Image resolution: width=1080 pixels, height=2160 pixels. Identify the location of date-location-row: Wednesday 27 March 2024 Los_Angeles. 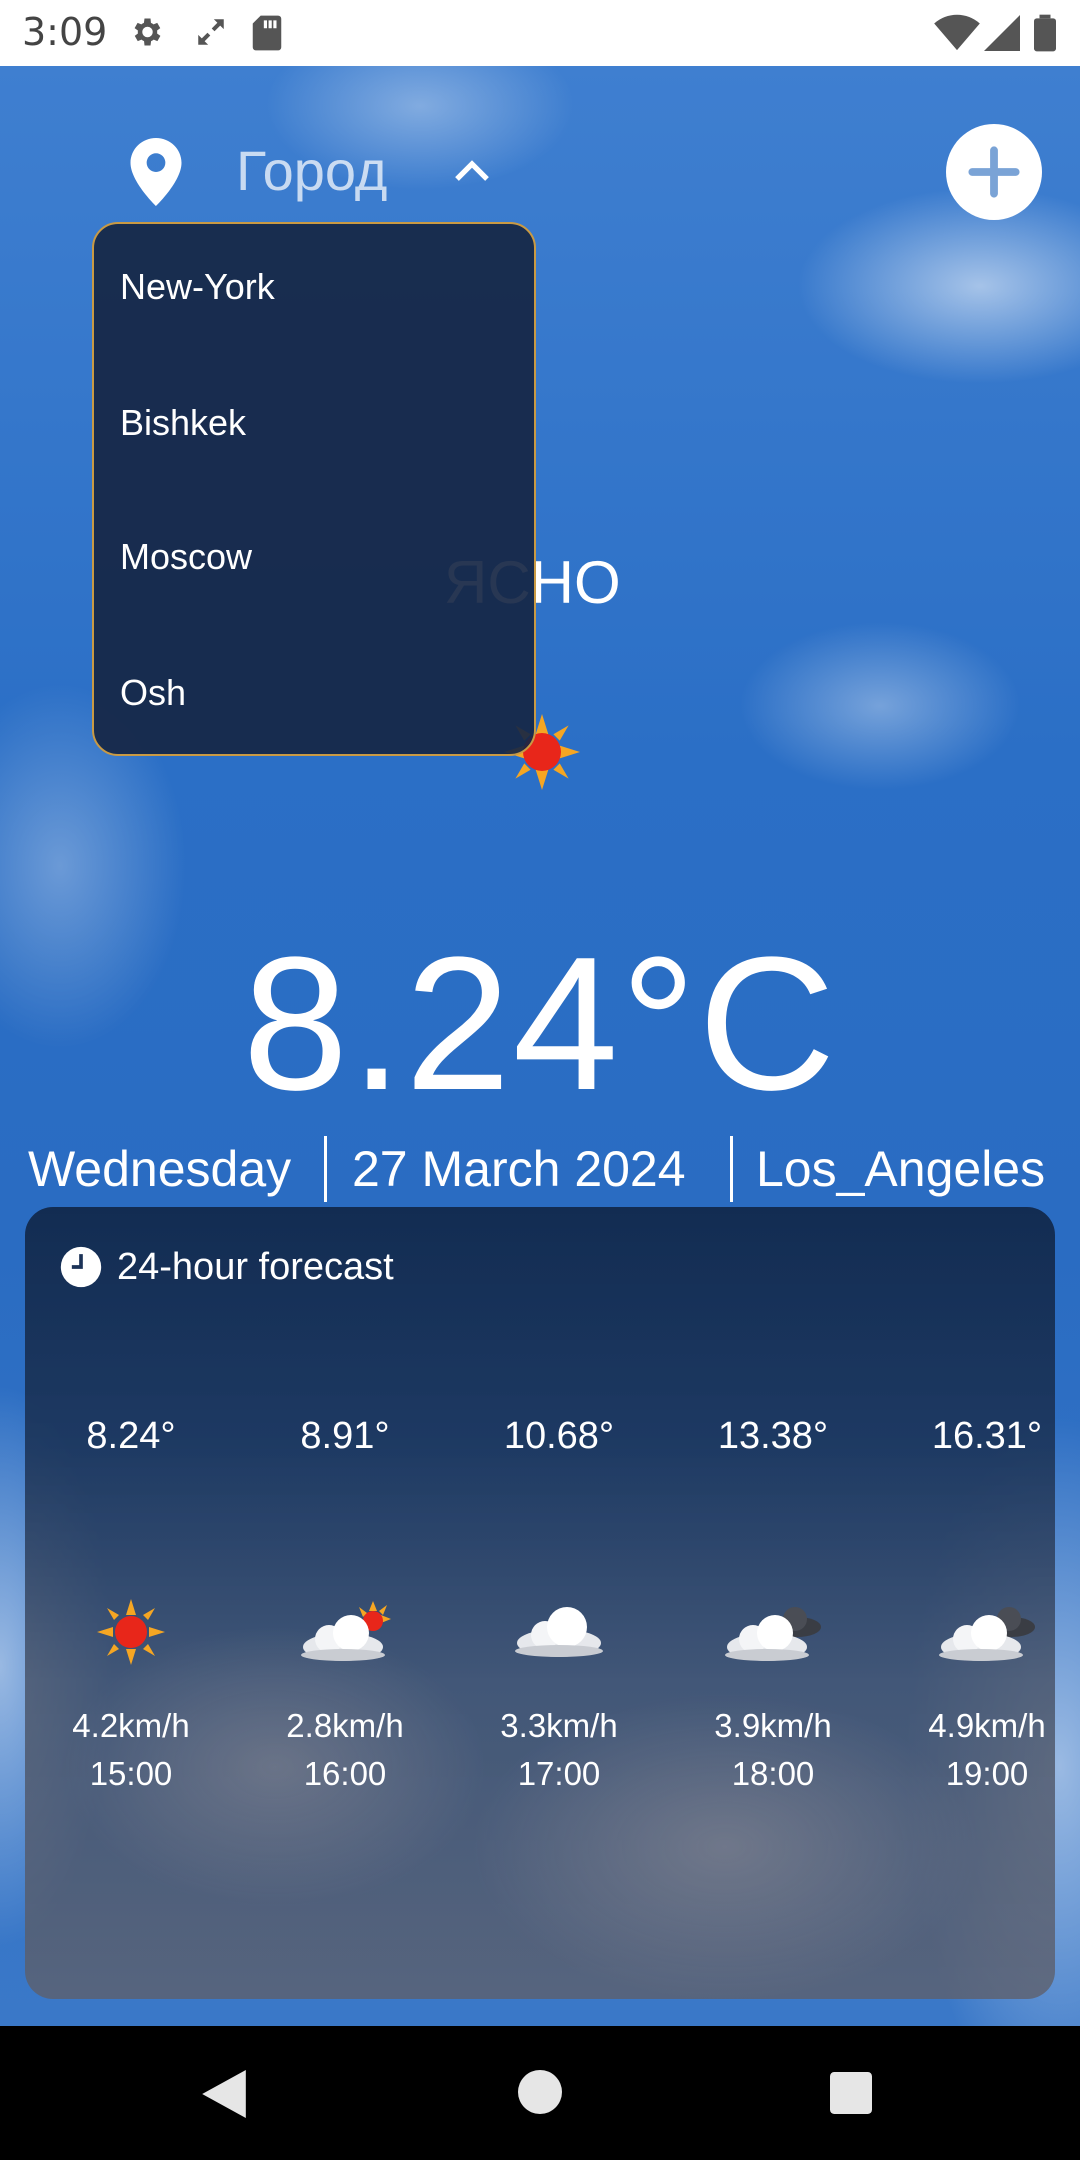
(540, 1171).